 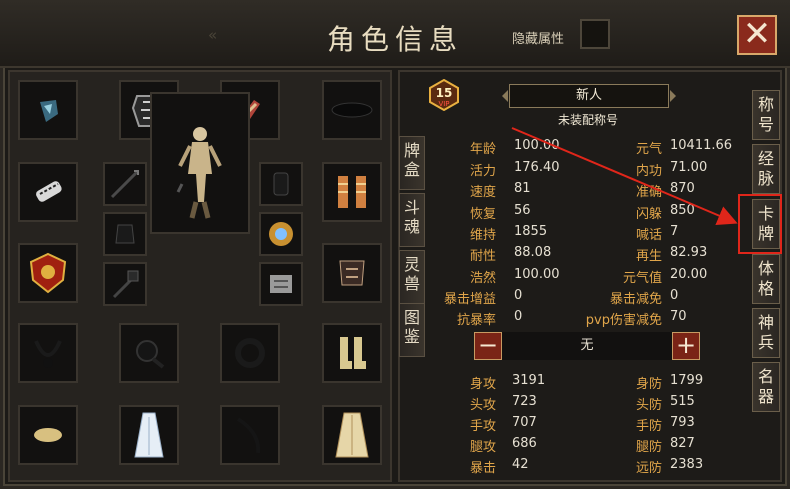 I want to click on tab-spirit-beast: 灵兽, so click(x=412, y=277).